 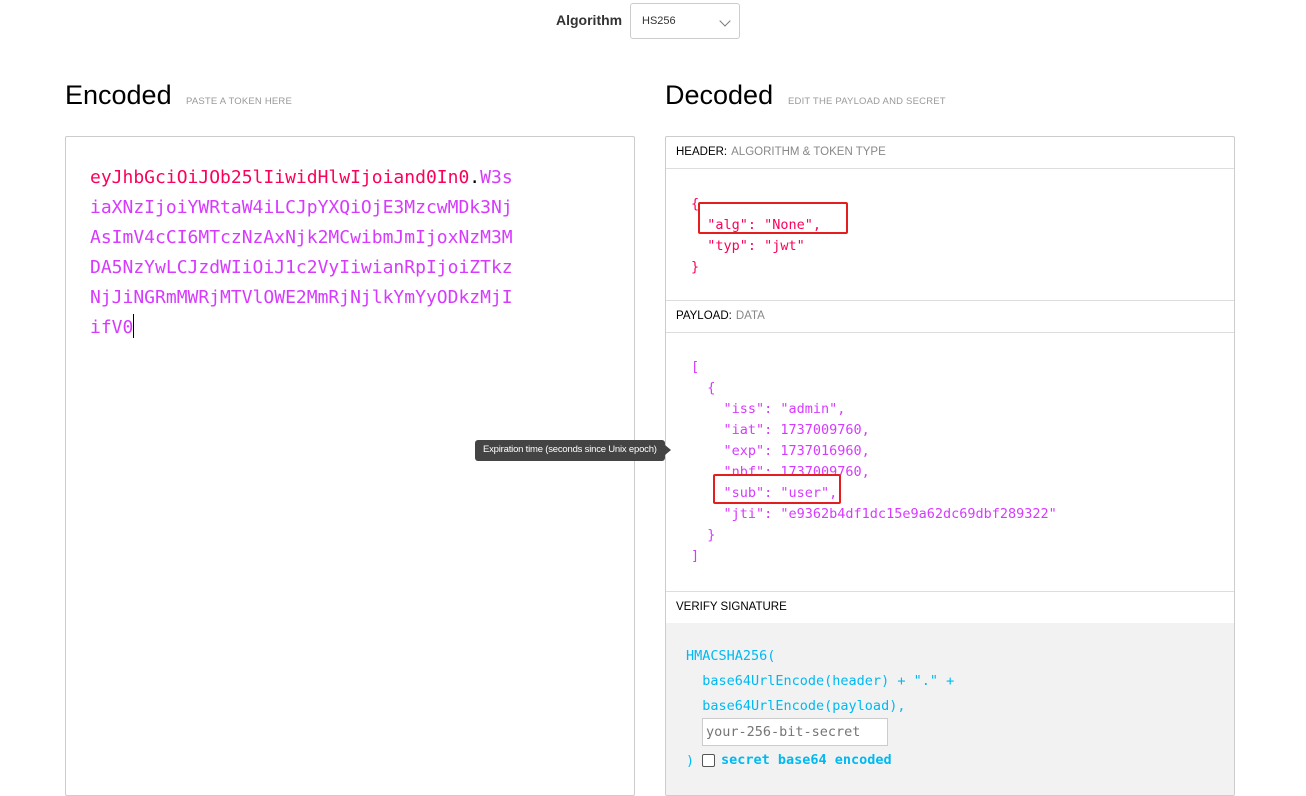 I want to click on signature-close-paren: ), so click(x=690, y=761).